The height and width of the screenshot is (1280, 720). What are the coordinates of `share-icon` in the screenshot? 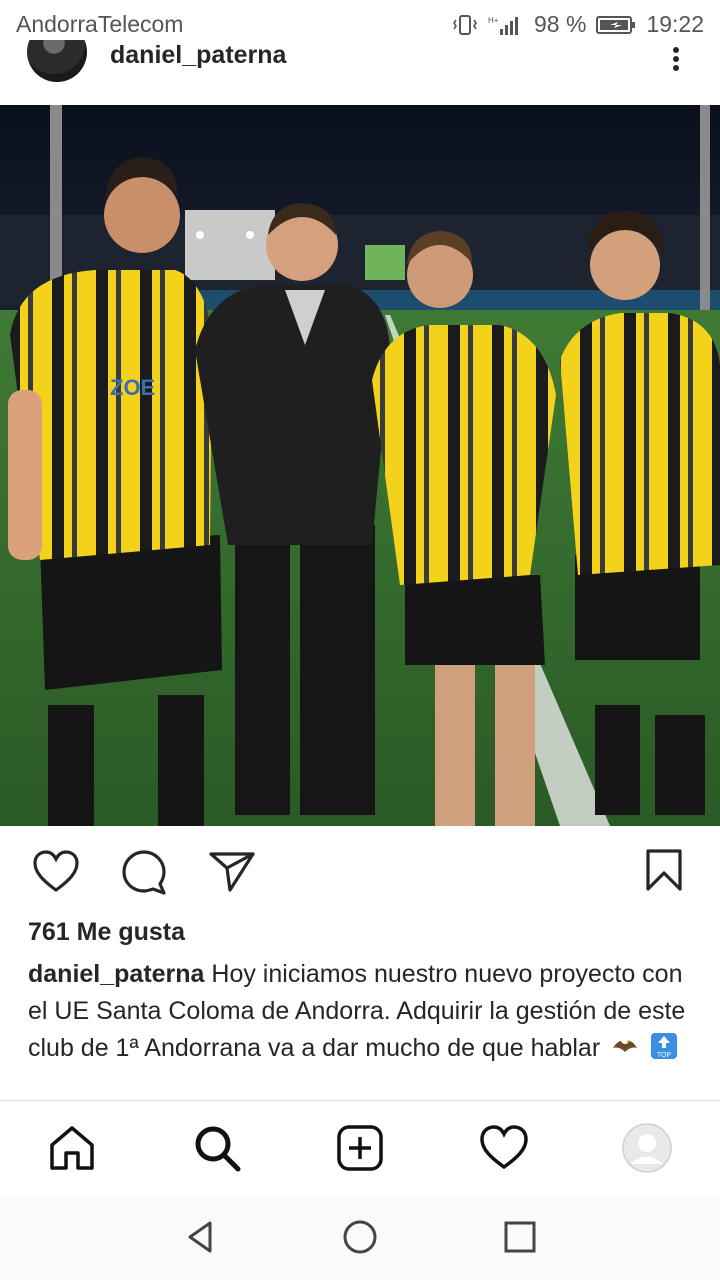 It's located at (232, 871).